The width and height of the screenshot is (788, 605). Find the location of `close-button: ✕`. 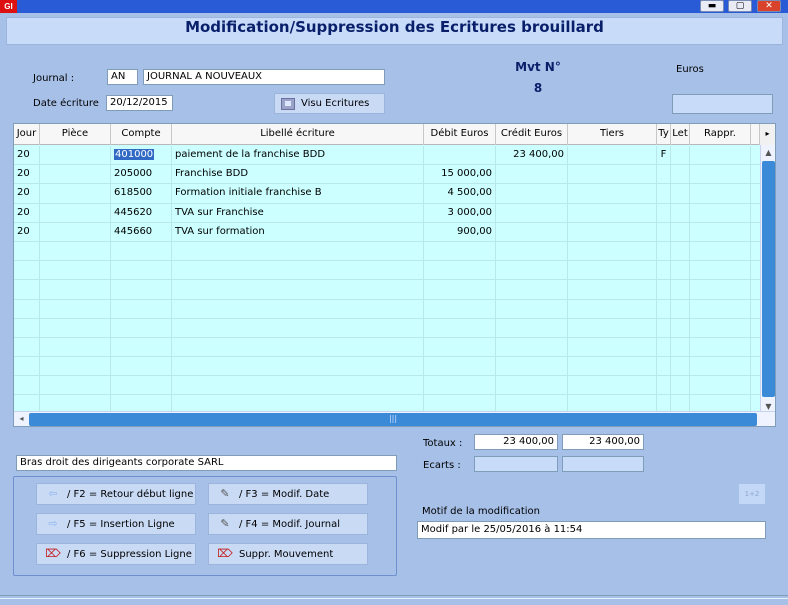

close-button: ✕ is located at coordinates (769, 6).